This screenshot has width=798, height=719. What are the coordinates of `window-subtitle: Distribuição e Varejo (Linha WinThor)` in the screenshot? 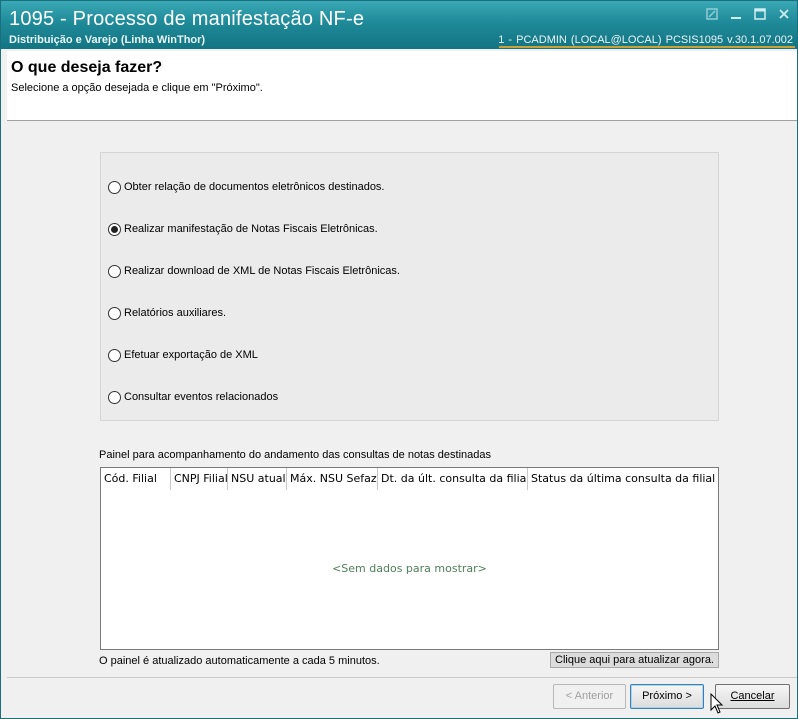 It's located at (107, 40).